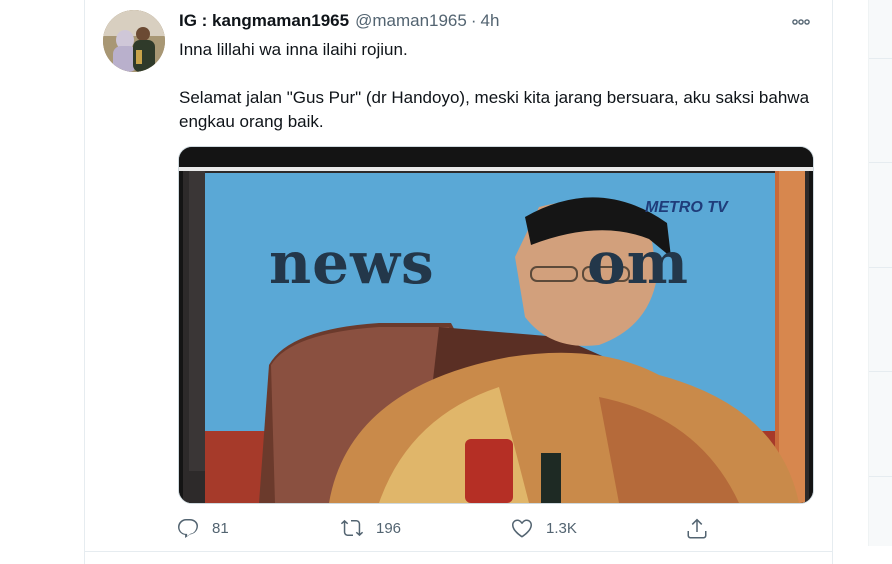 Image resolution: width=892 pixels, height=564 pixels. I want to click on like-button: 1.3K, so click(543, 528).